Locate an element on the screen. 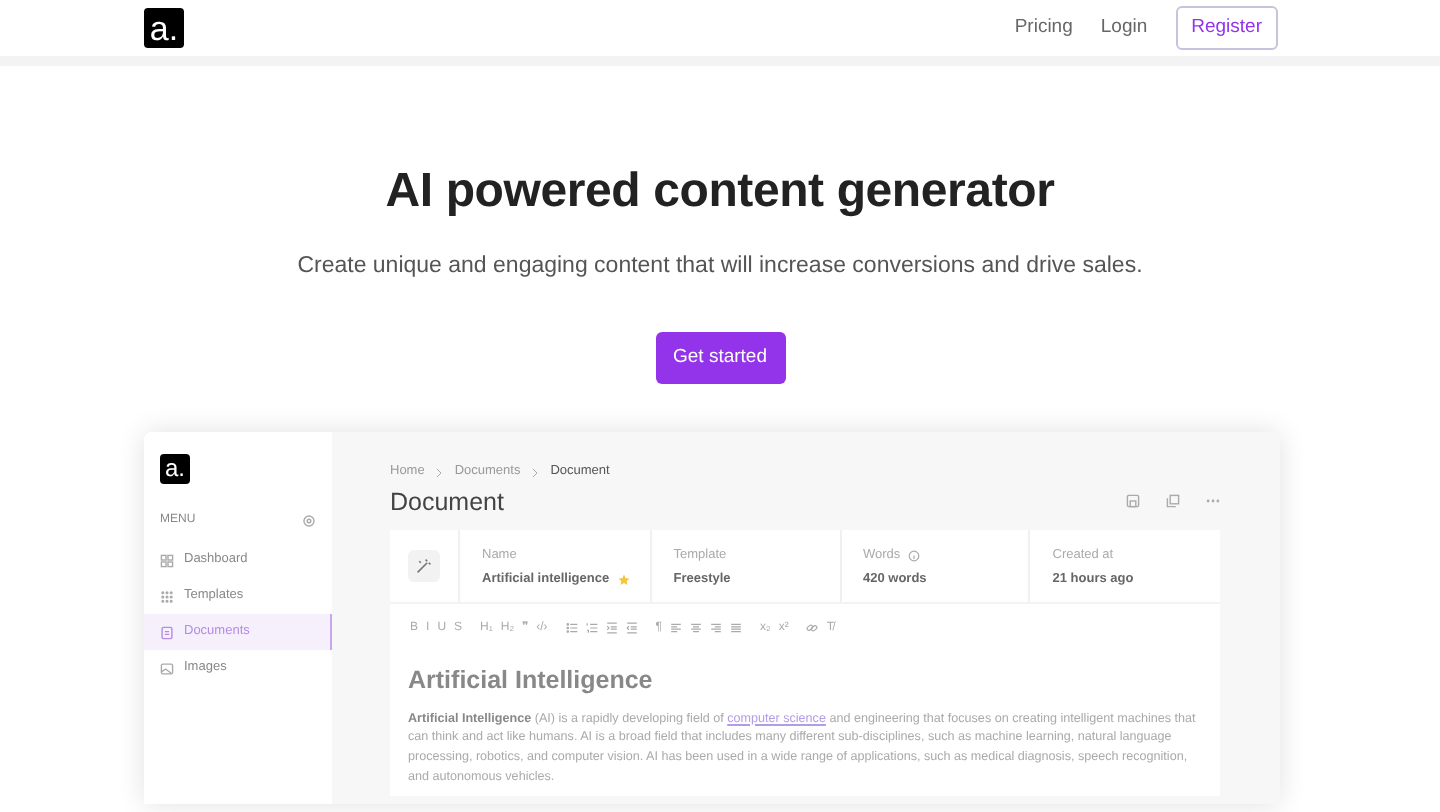 The height and width of the screenshot is (812, 1440). bullet-list-icon is located at coordinates (571, 628).